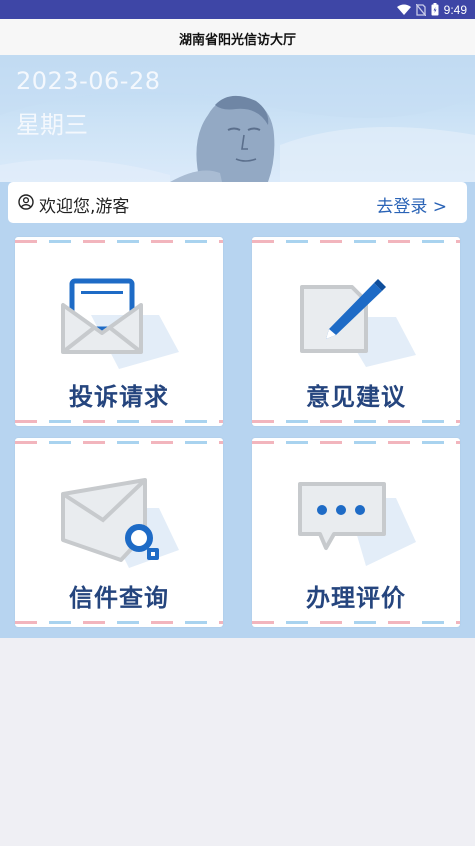 The height and width of the screenshot is (846, 475). I want to click on status-bar: 9:49, so click(237, 9).